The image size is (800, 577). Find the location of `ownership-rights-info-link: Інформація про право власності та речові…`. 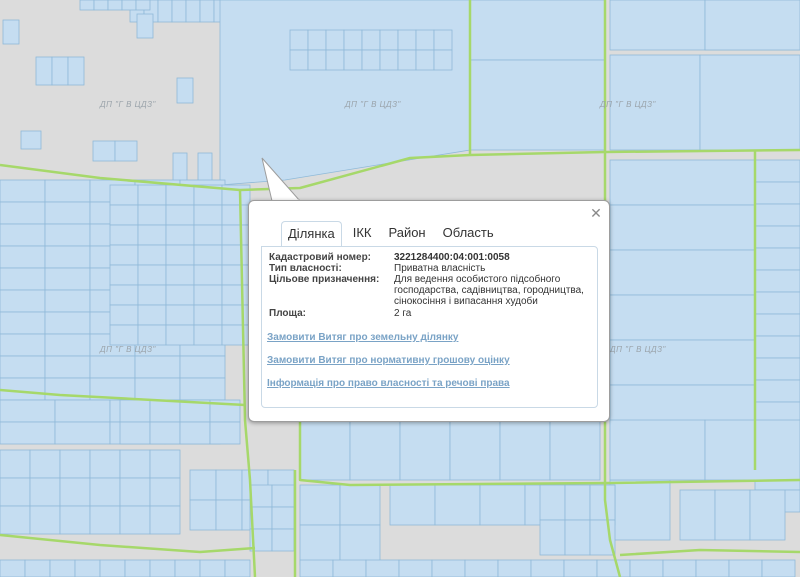

ownership-rights-info-link: Інформація про право власності та речові… is located at coordinates (388, 383).